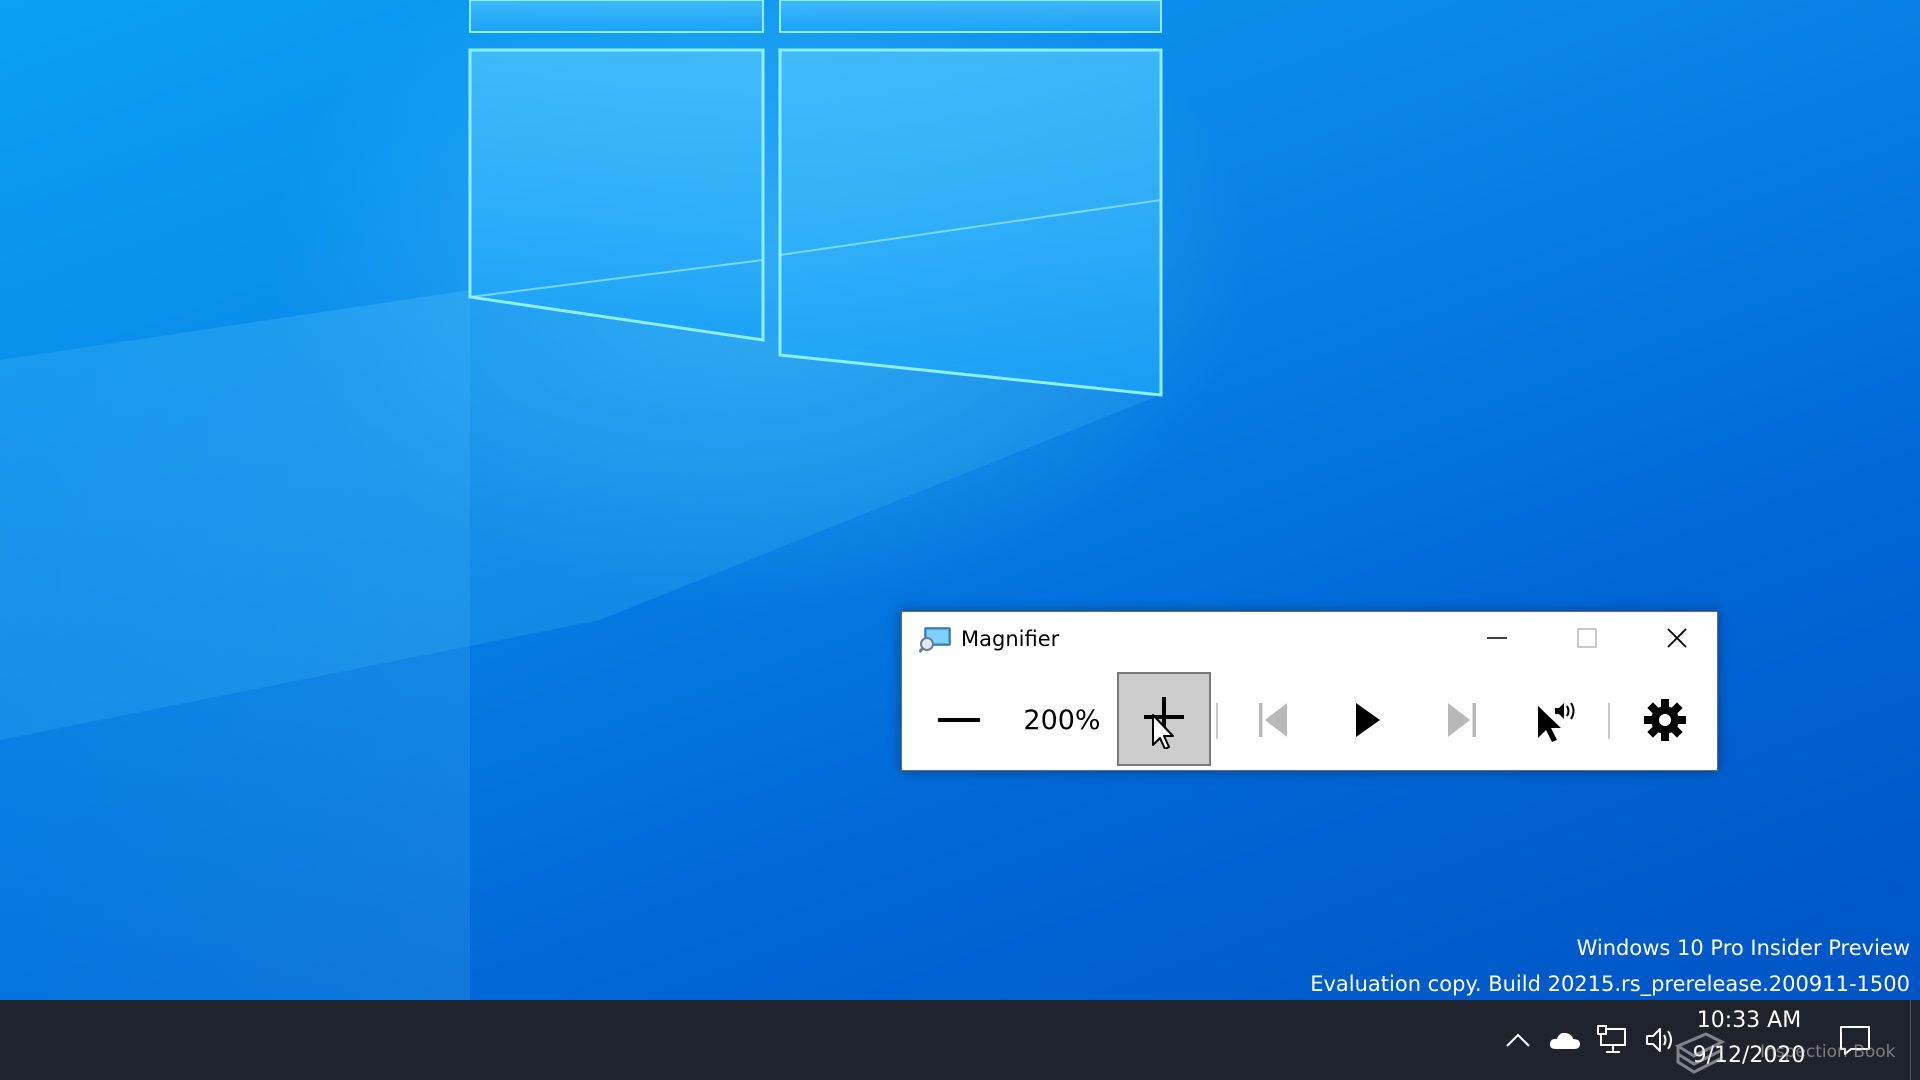 The height and width of the screenshot is (1080, 1920). I want to click on close-button, so click(1677, 638).